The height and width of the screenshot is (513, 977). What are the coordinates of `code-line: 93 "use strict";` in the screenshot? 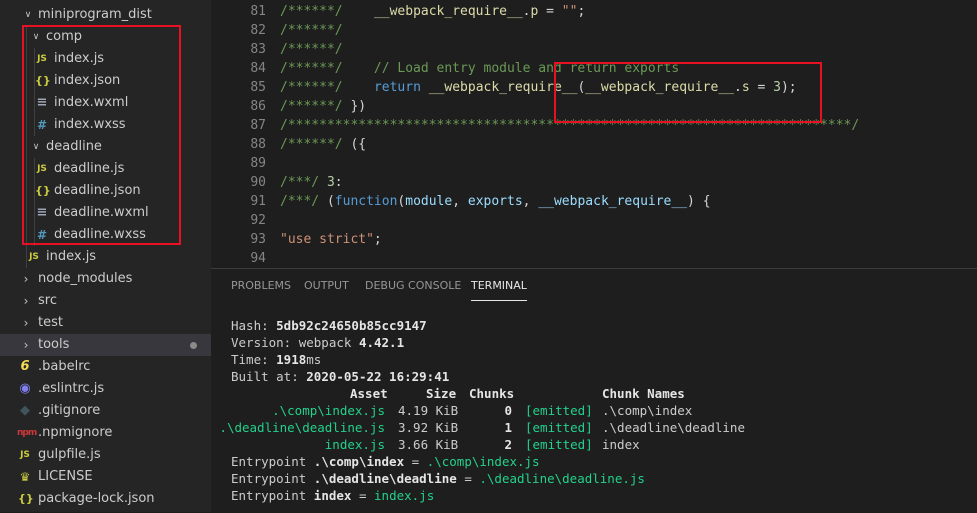 It's located at (594, 239).